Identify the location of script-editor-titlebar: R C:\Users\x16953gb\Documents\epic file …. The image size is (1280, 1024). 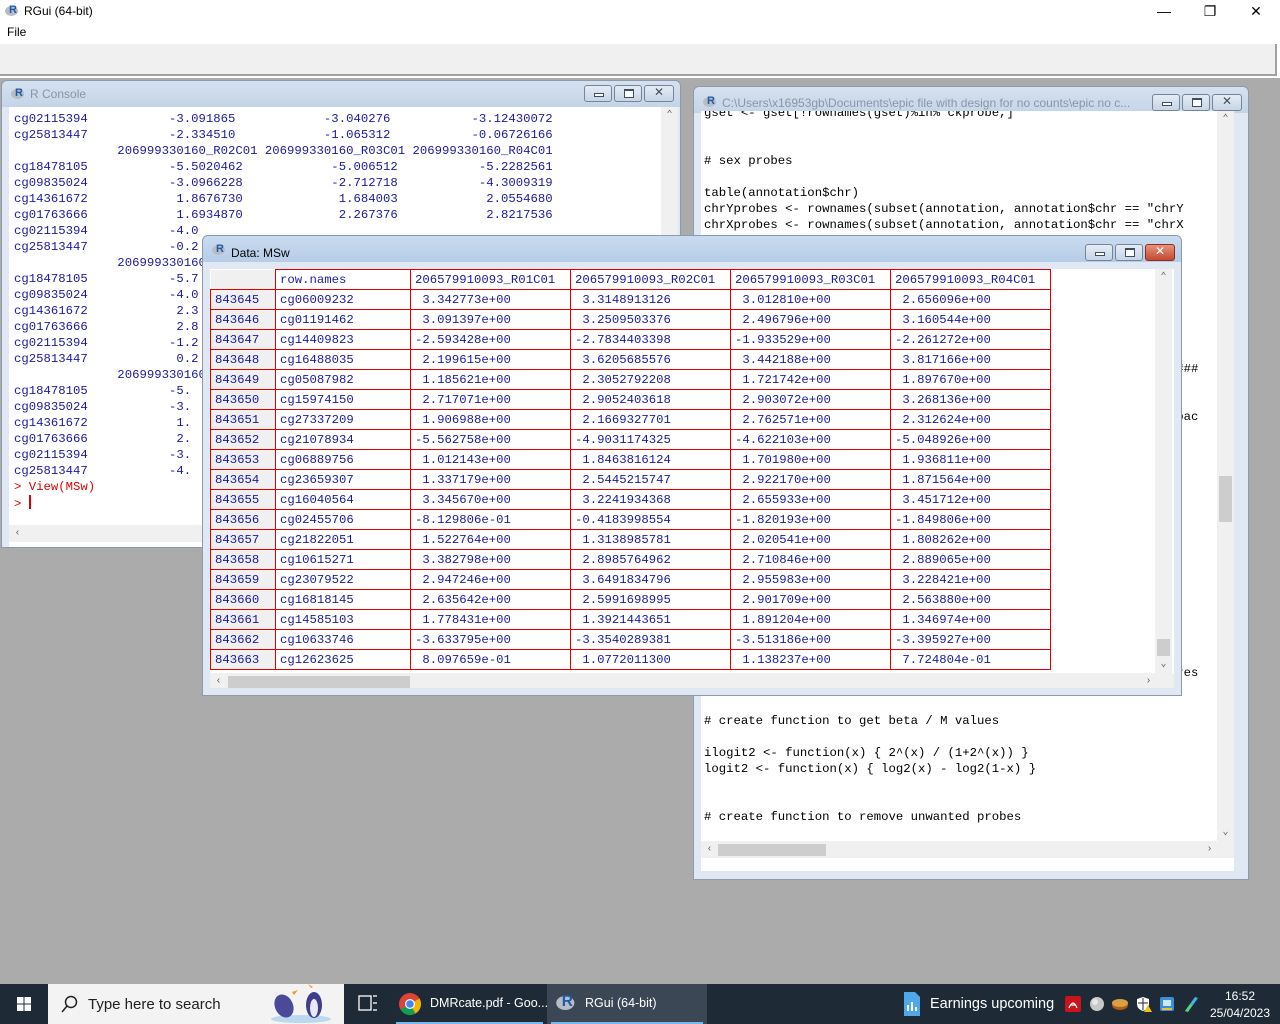
(971, 100).